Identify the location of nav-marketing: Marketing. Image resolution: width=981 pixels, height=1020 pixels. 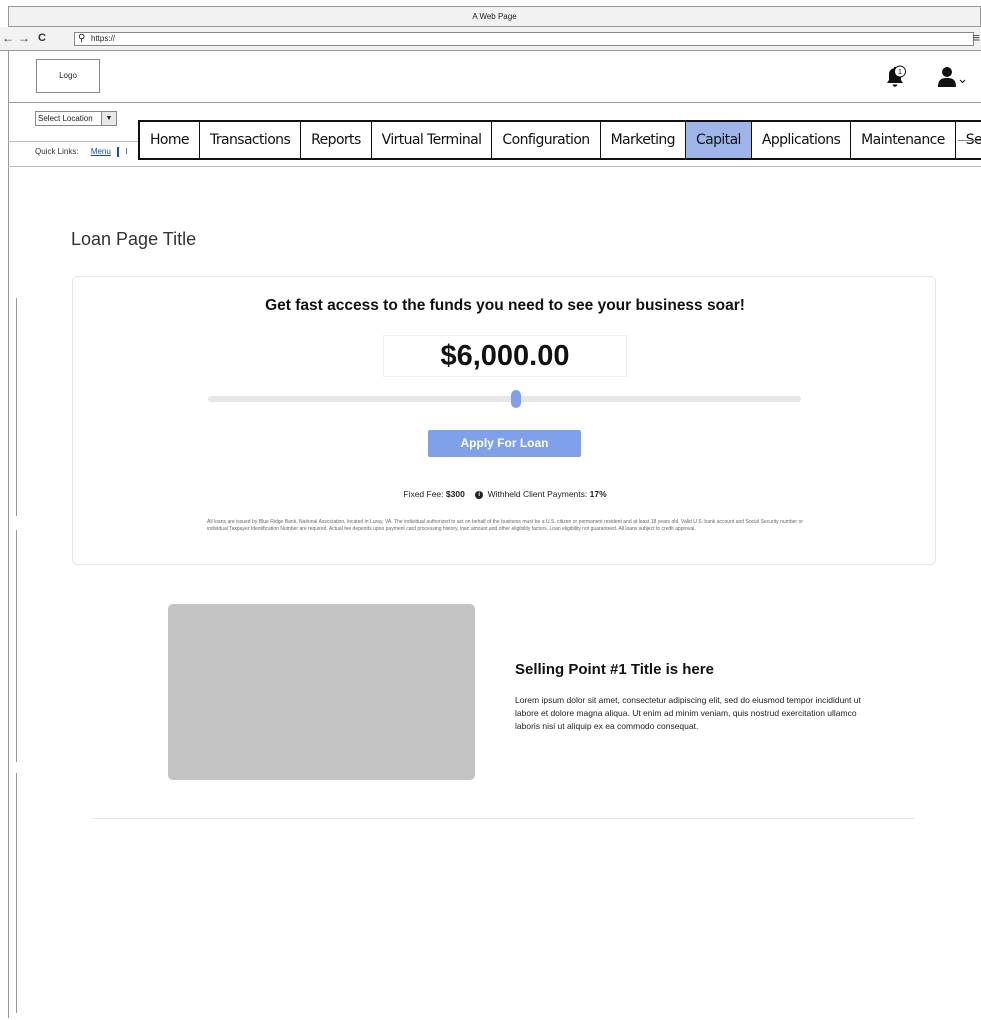
(643, 140).